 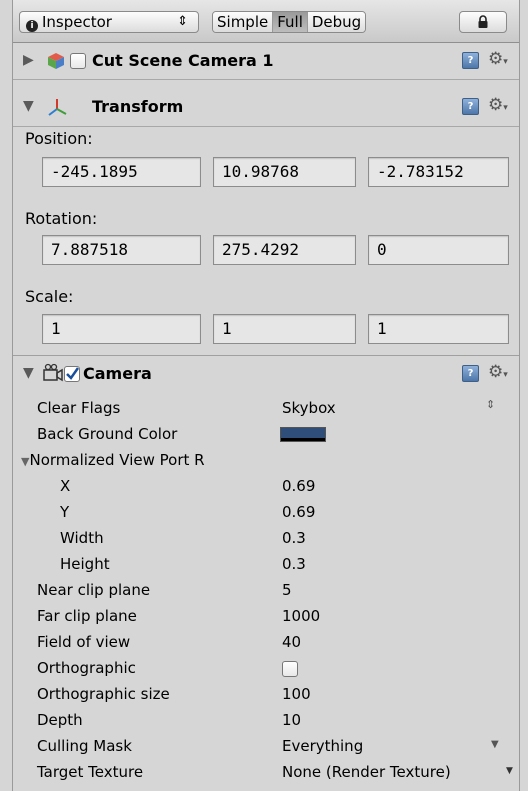 What do you see at coordinates (138, 106) in the screenshot?
I see `transform-title: Transform` at bounding box center [138, 106].